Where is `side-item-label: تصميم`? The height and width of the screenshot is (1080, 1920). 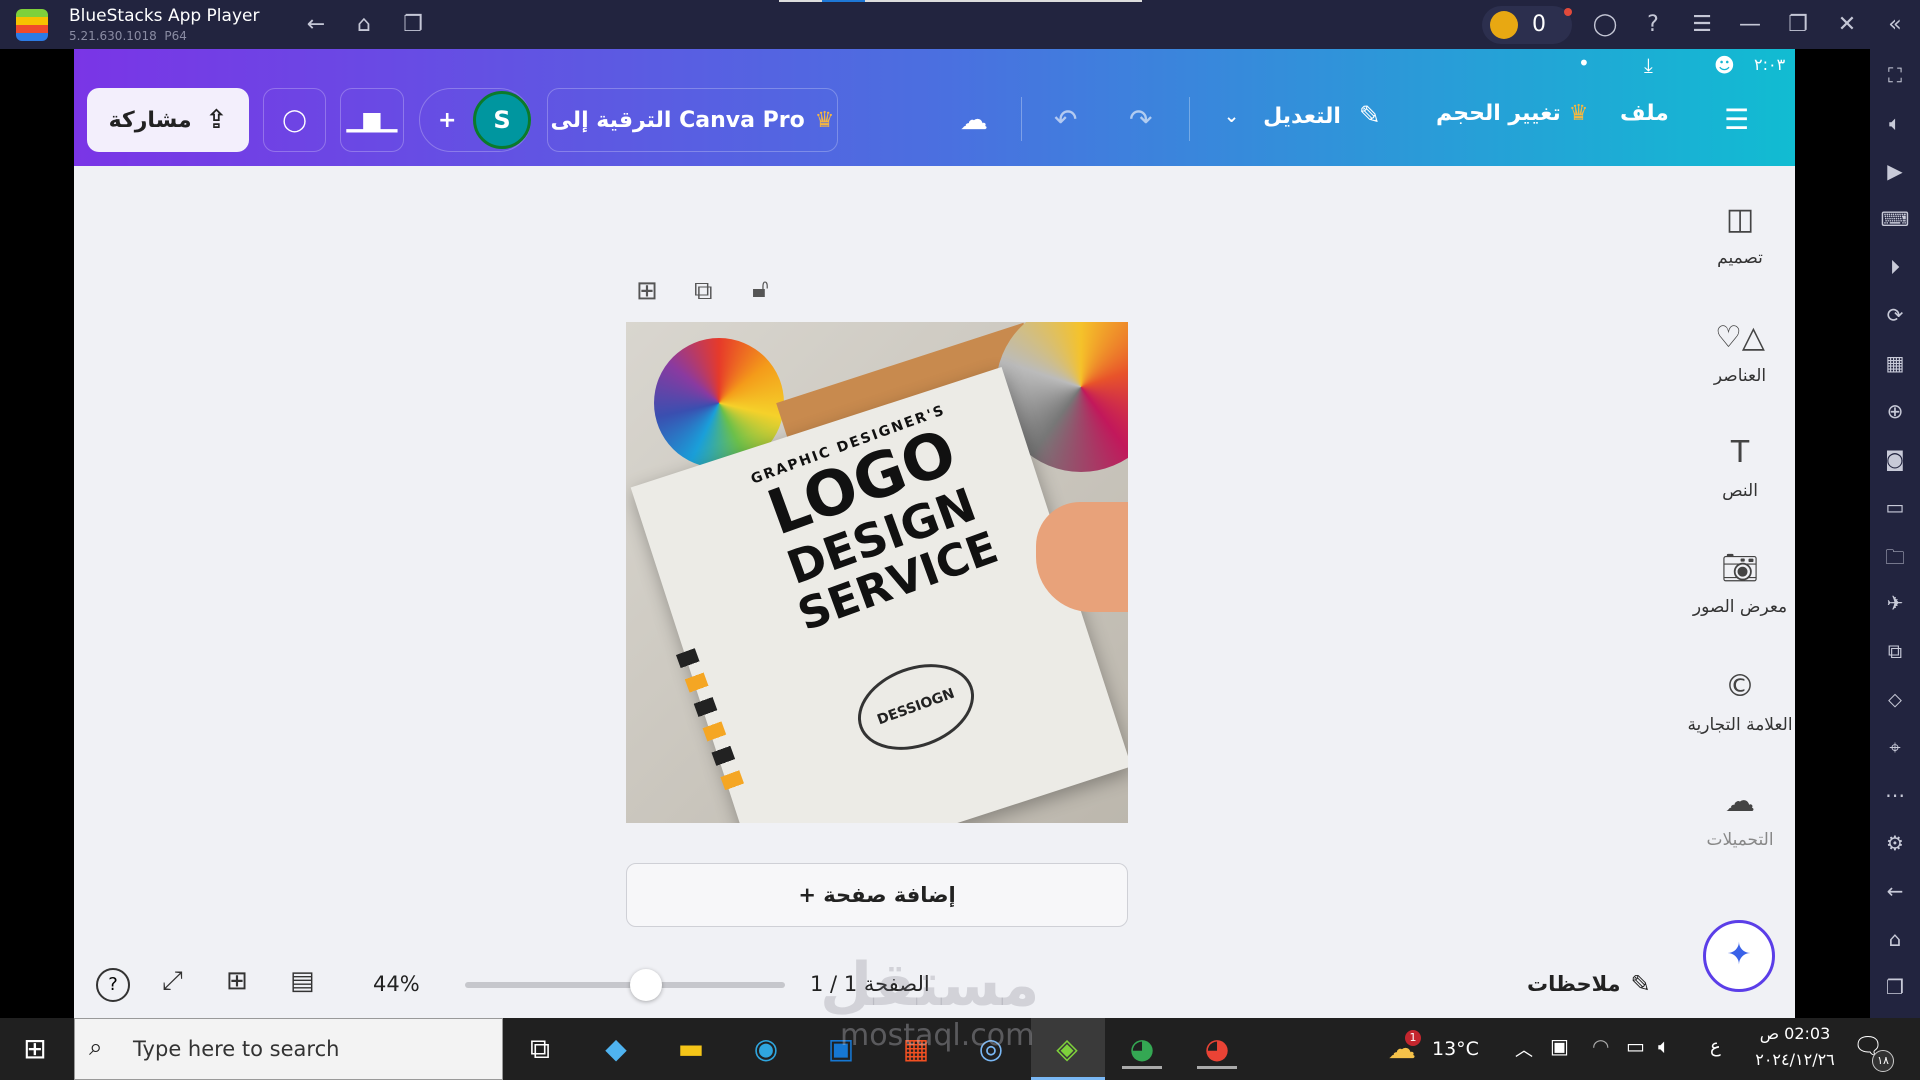 side-item-label: تصميم is located at coordinates (1740, 258).